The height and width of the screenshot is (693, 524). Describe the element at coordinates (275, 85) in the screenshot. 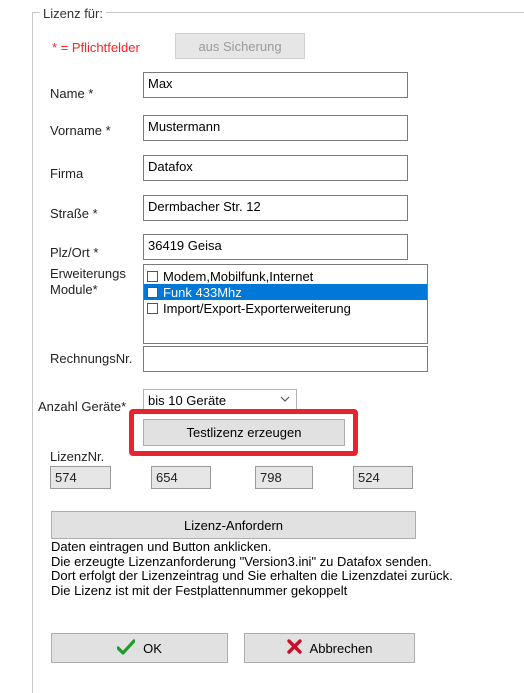

I see `name-input: Max` at that location.